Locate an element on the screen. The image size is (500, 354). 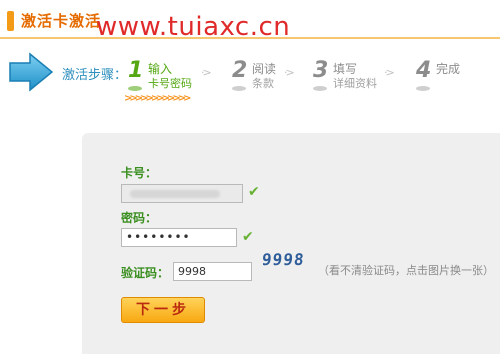
captcha-image: 9998 is located at coordinates (283, 259).